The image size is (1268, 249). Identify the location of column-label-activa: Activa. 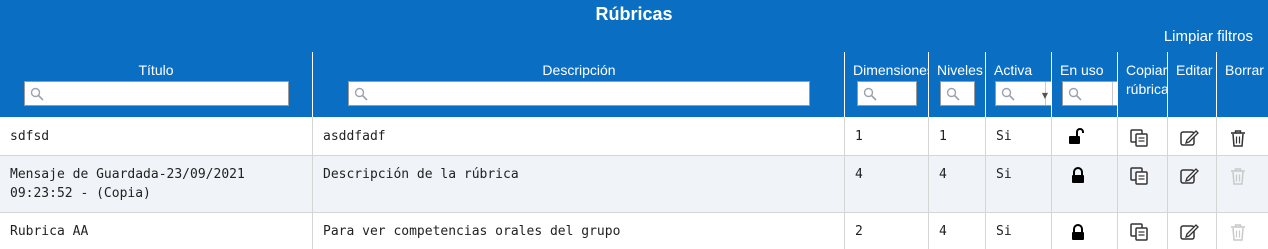
(1013, 70).